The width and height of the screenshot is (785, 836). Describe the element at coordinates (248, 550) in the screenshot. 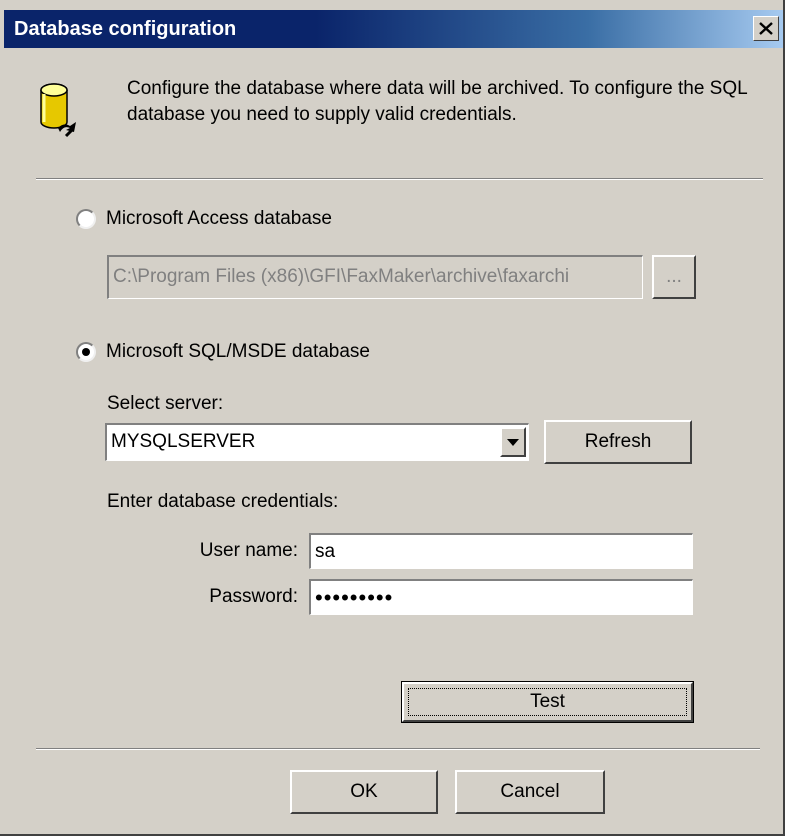

I see `username-label: User name:` at that location.